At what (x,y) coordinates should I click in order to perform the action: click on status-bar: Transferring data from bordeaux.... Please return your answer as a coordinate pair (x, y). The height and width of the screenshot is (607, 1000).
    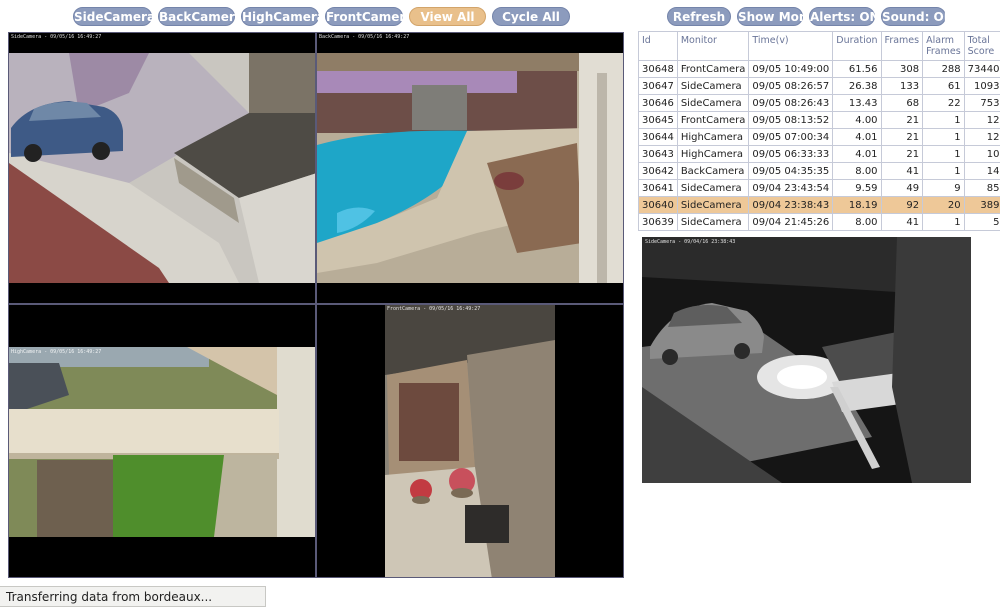
    Looking at the image, I should click on (133, 596).